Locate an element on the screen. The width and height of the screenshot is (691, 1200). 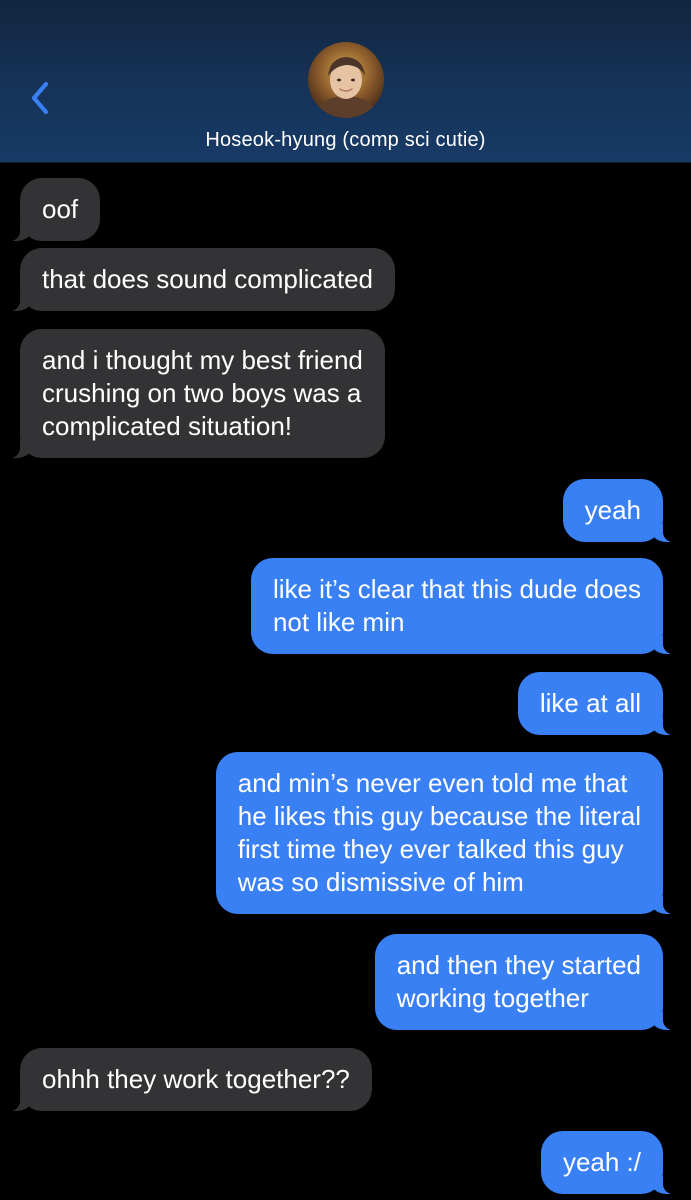
chevron-left-icon is located at coordinates (40, 98).